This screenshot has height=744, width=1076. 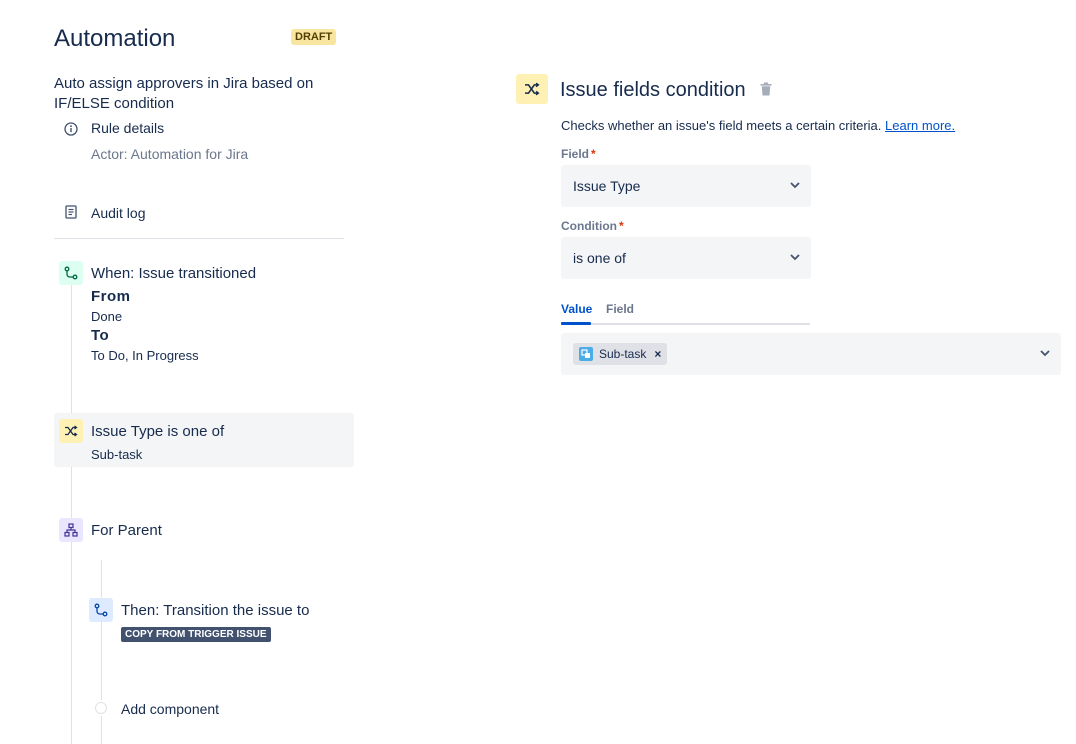 I want to click on value-multiselect: Sub-task ×, so click(x=811, y=354).